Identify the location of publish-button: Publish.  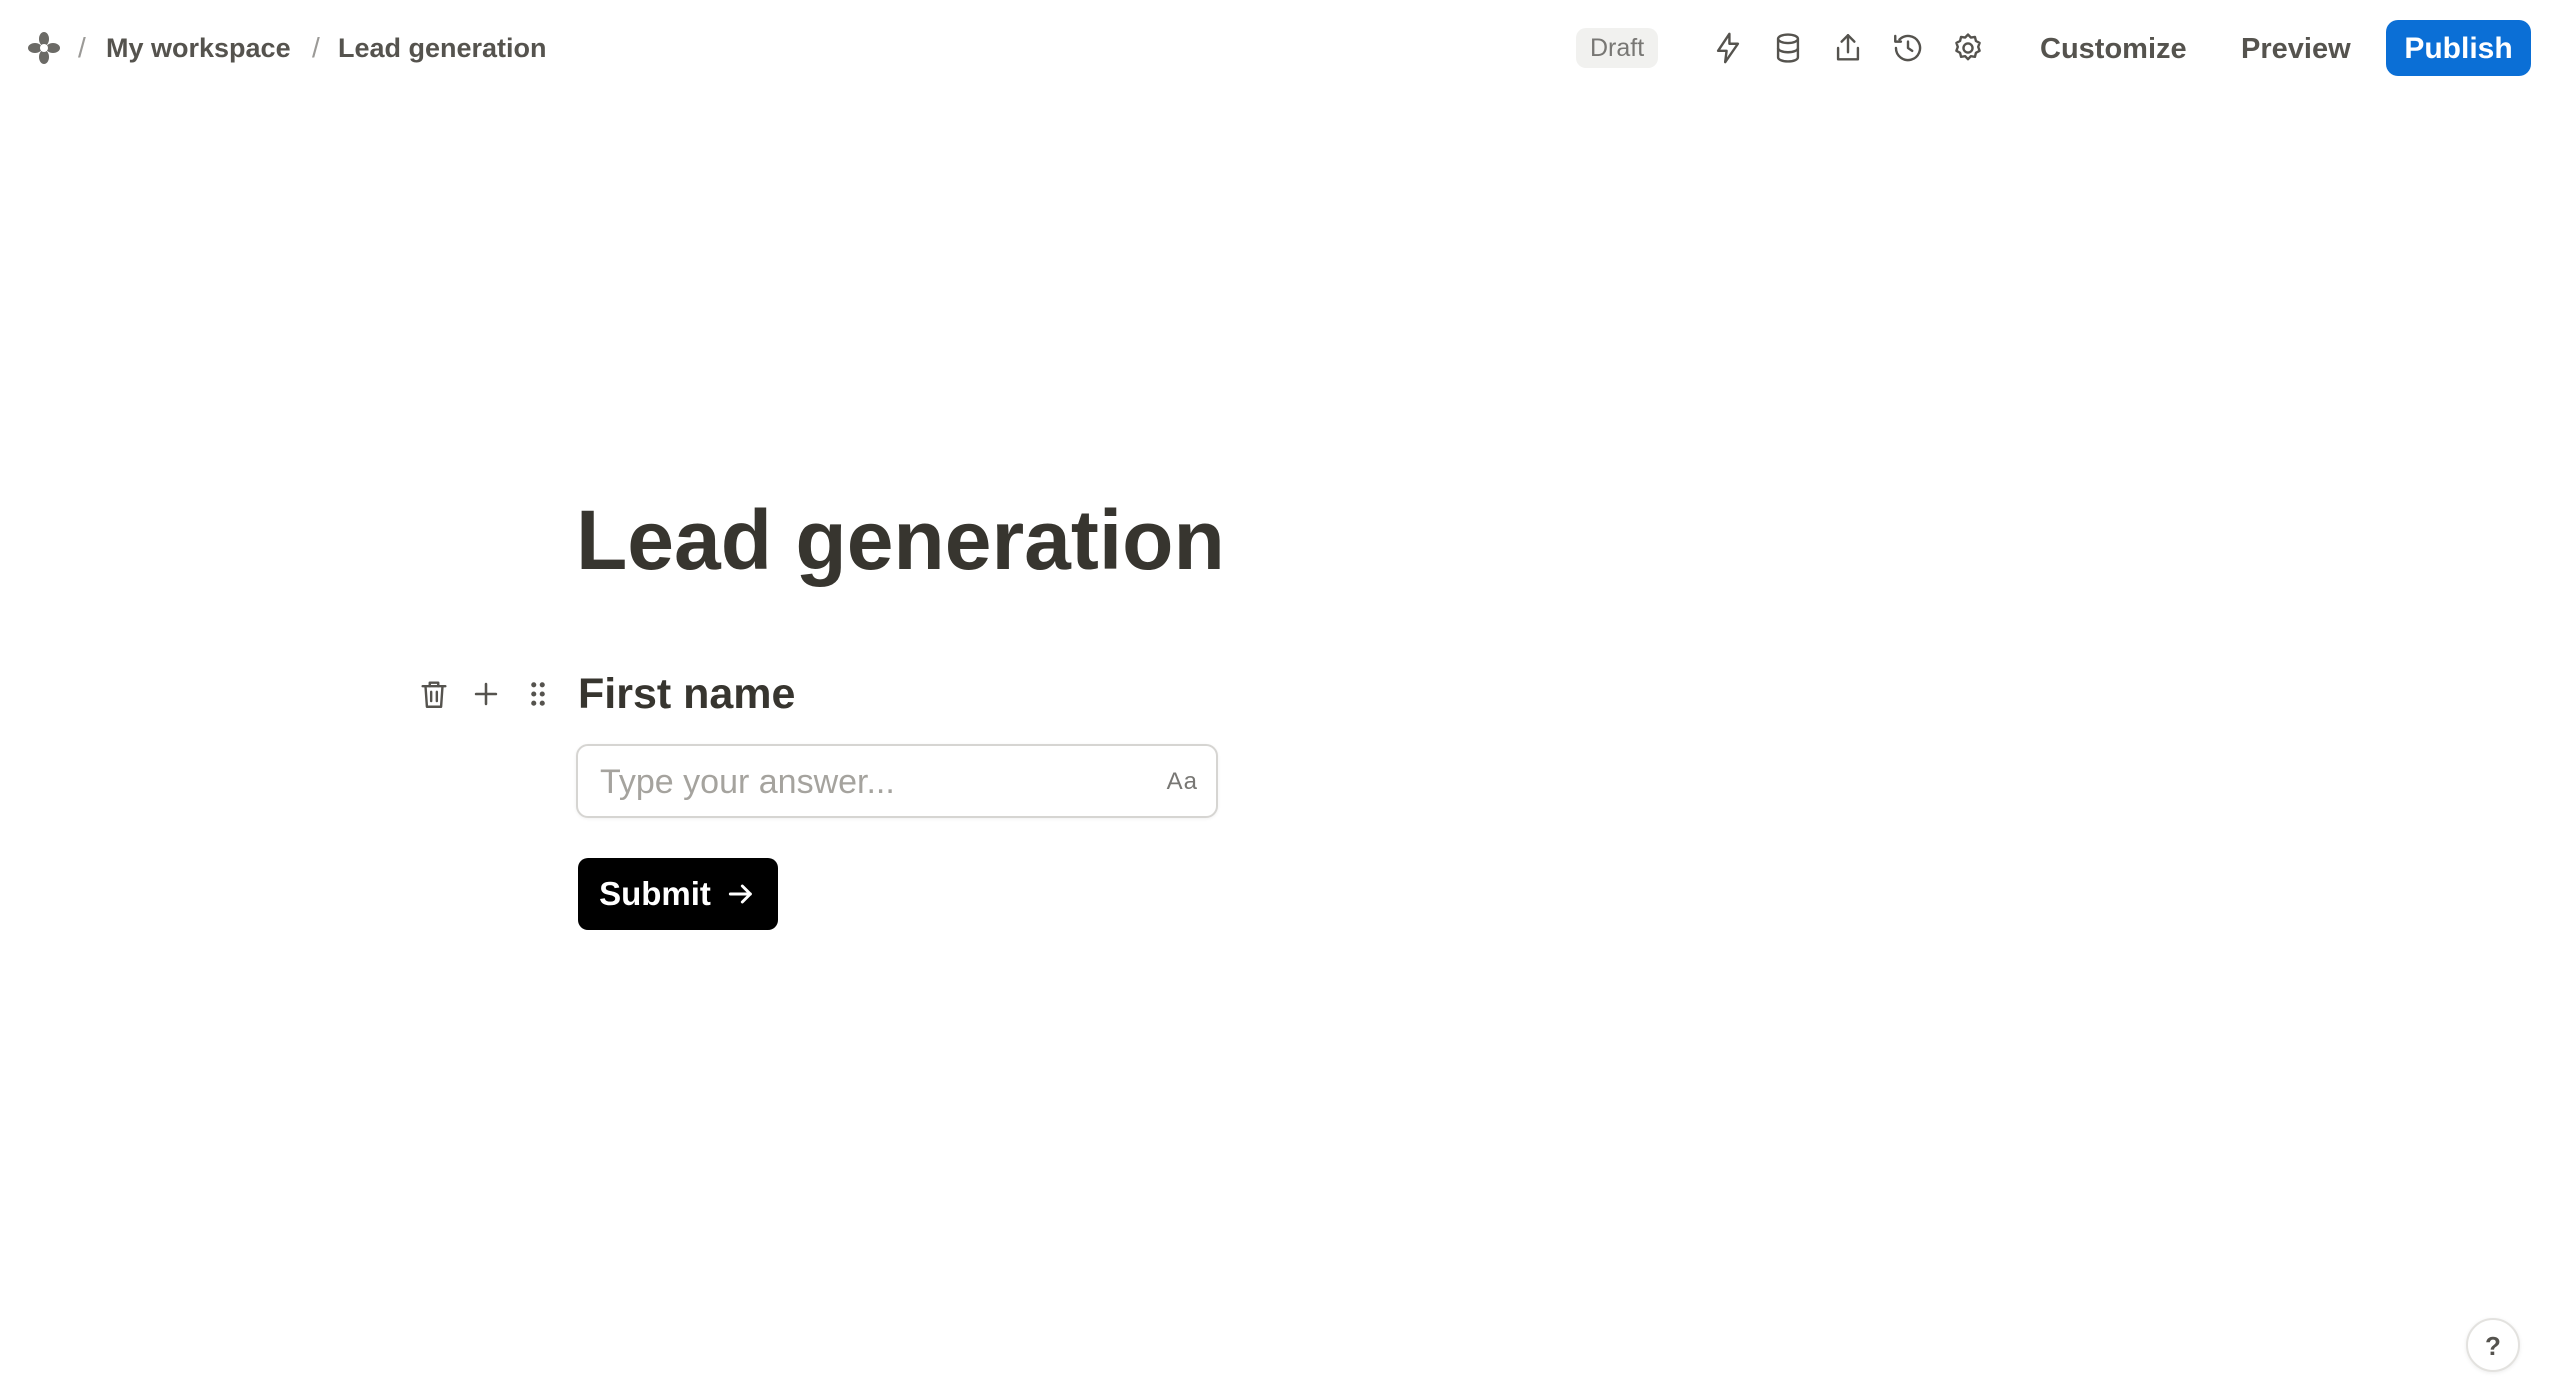
(2458, 48).